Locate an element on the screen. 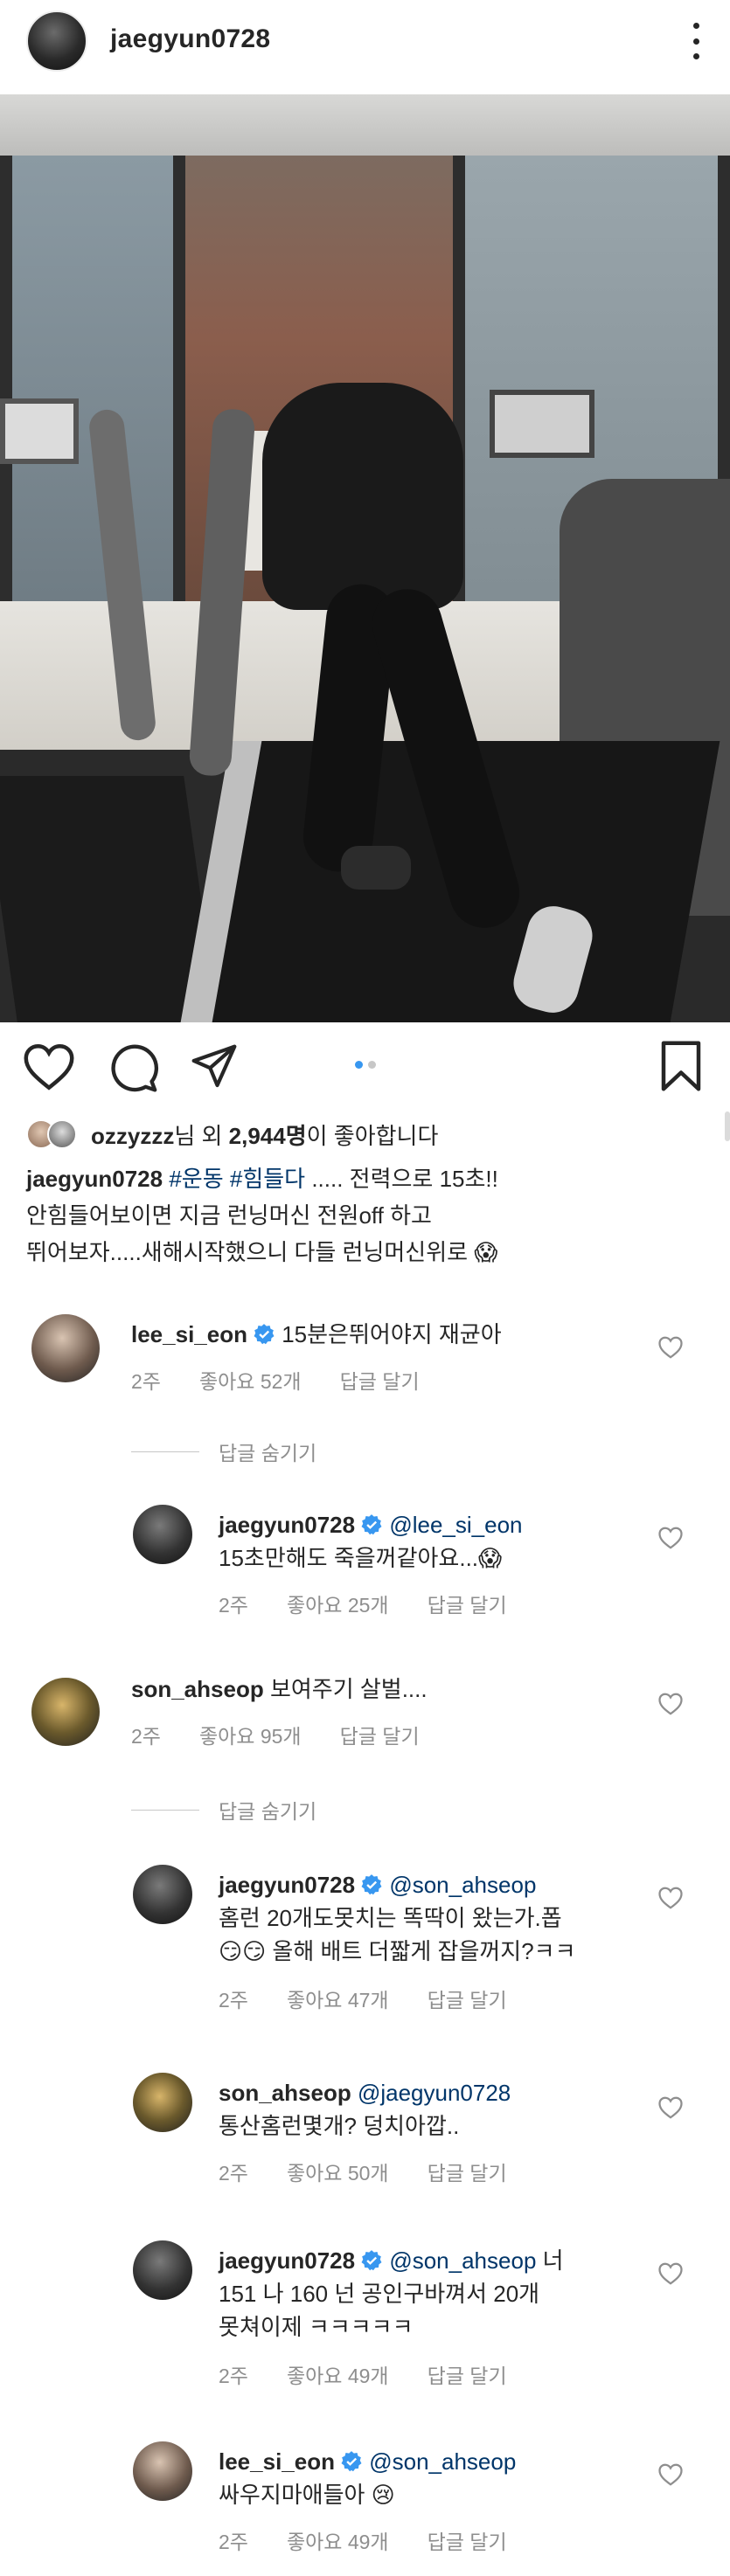 This screenshot has height=2576, width=730. more-icon is located at coordinates (696, 41).